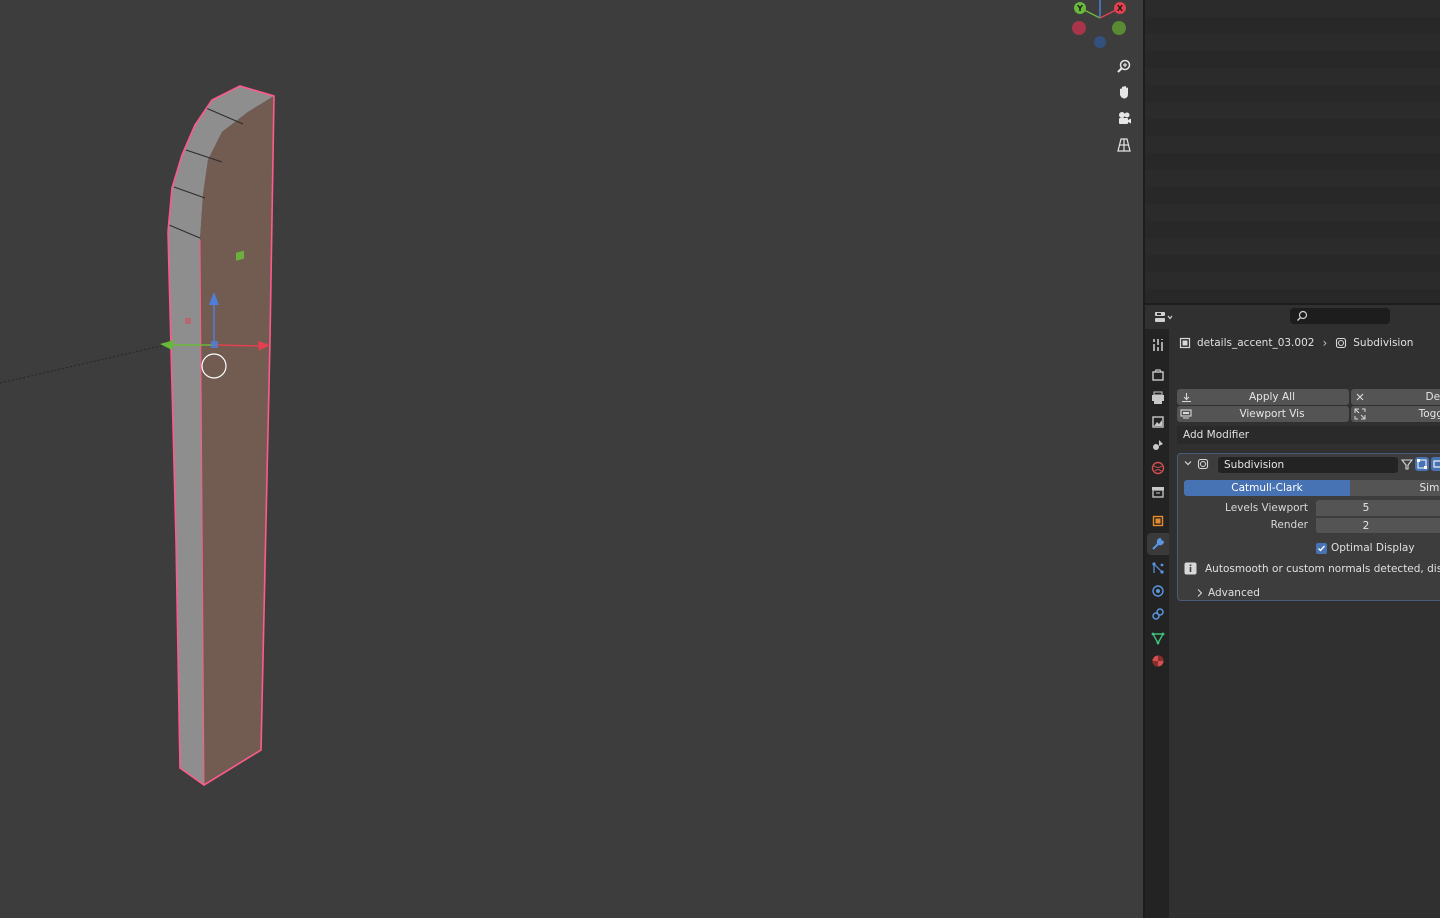 The width and height of the screenshot is (1440, 918). What do you see at coordinates (1190, 568) in the screenshot?
I see `info-icon` at bounding box center [1190, 568].